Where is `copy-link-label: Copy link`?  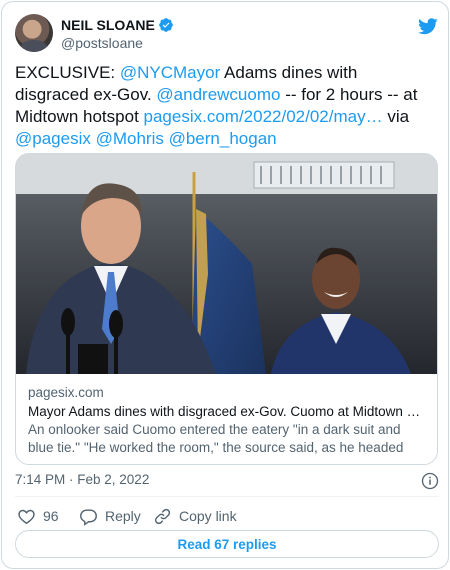
copy-link-label: Copy link is located at coordinates (208, 516).